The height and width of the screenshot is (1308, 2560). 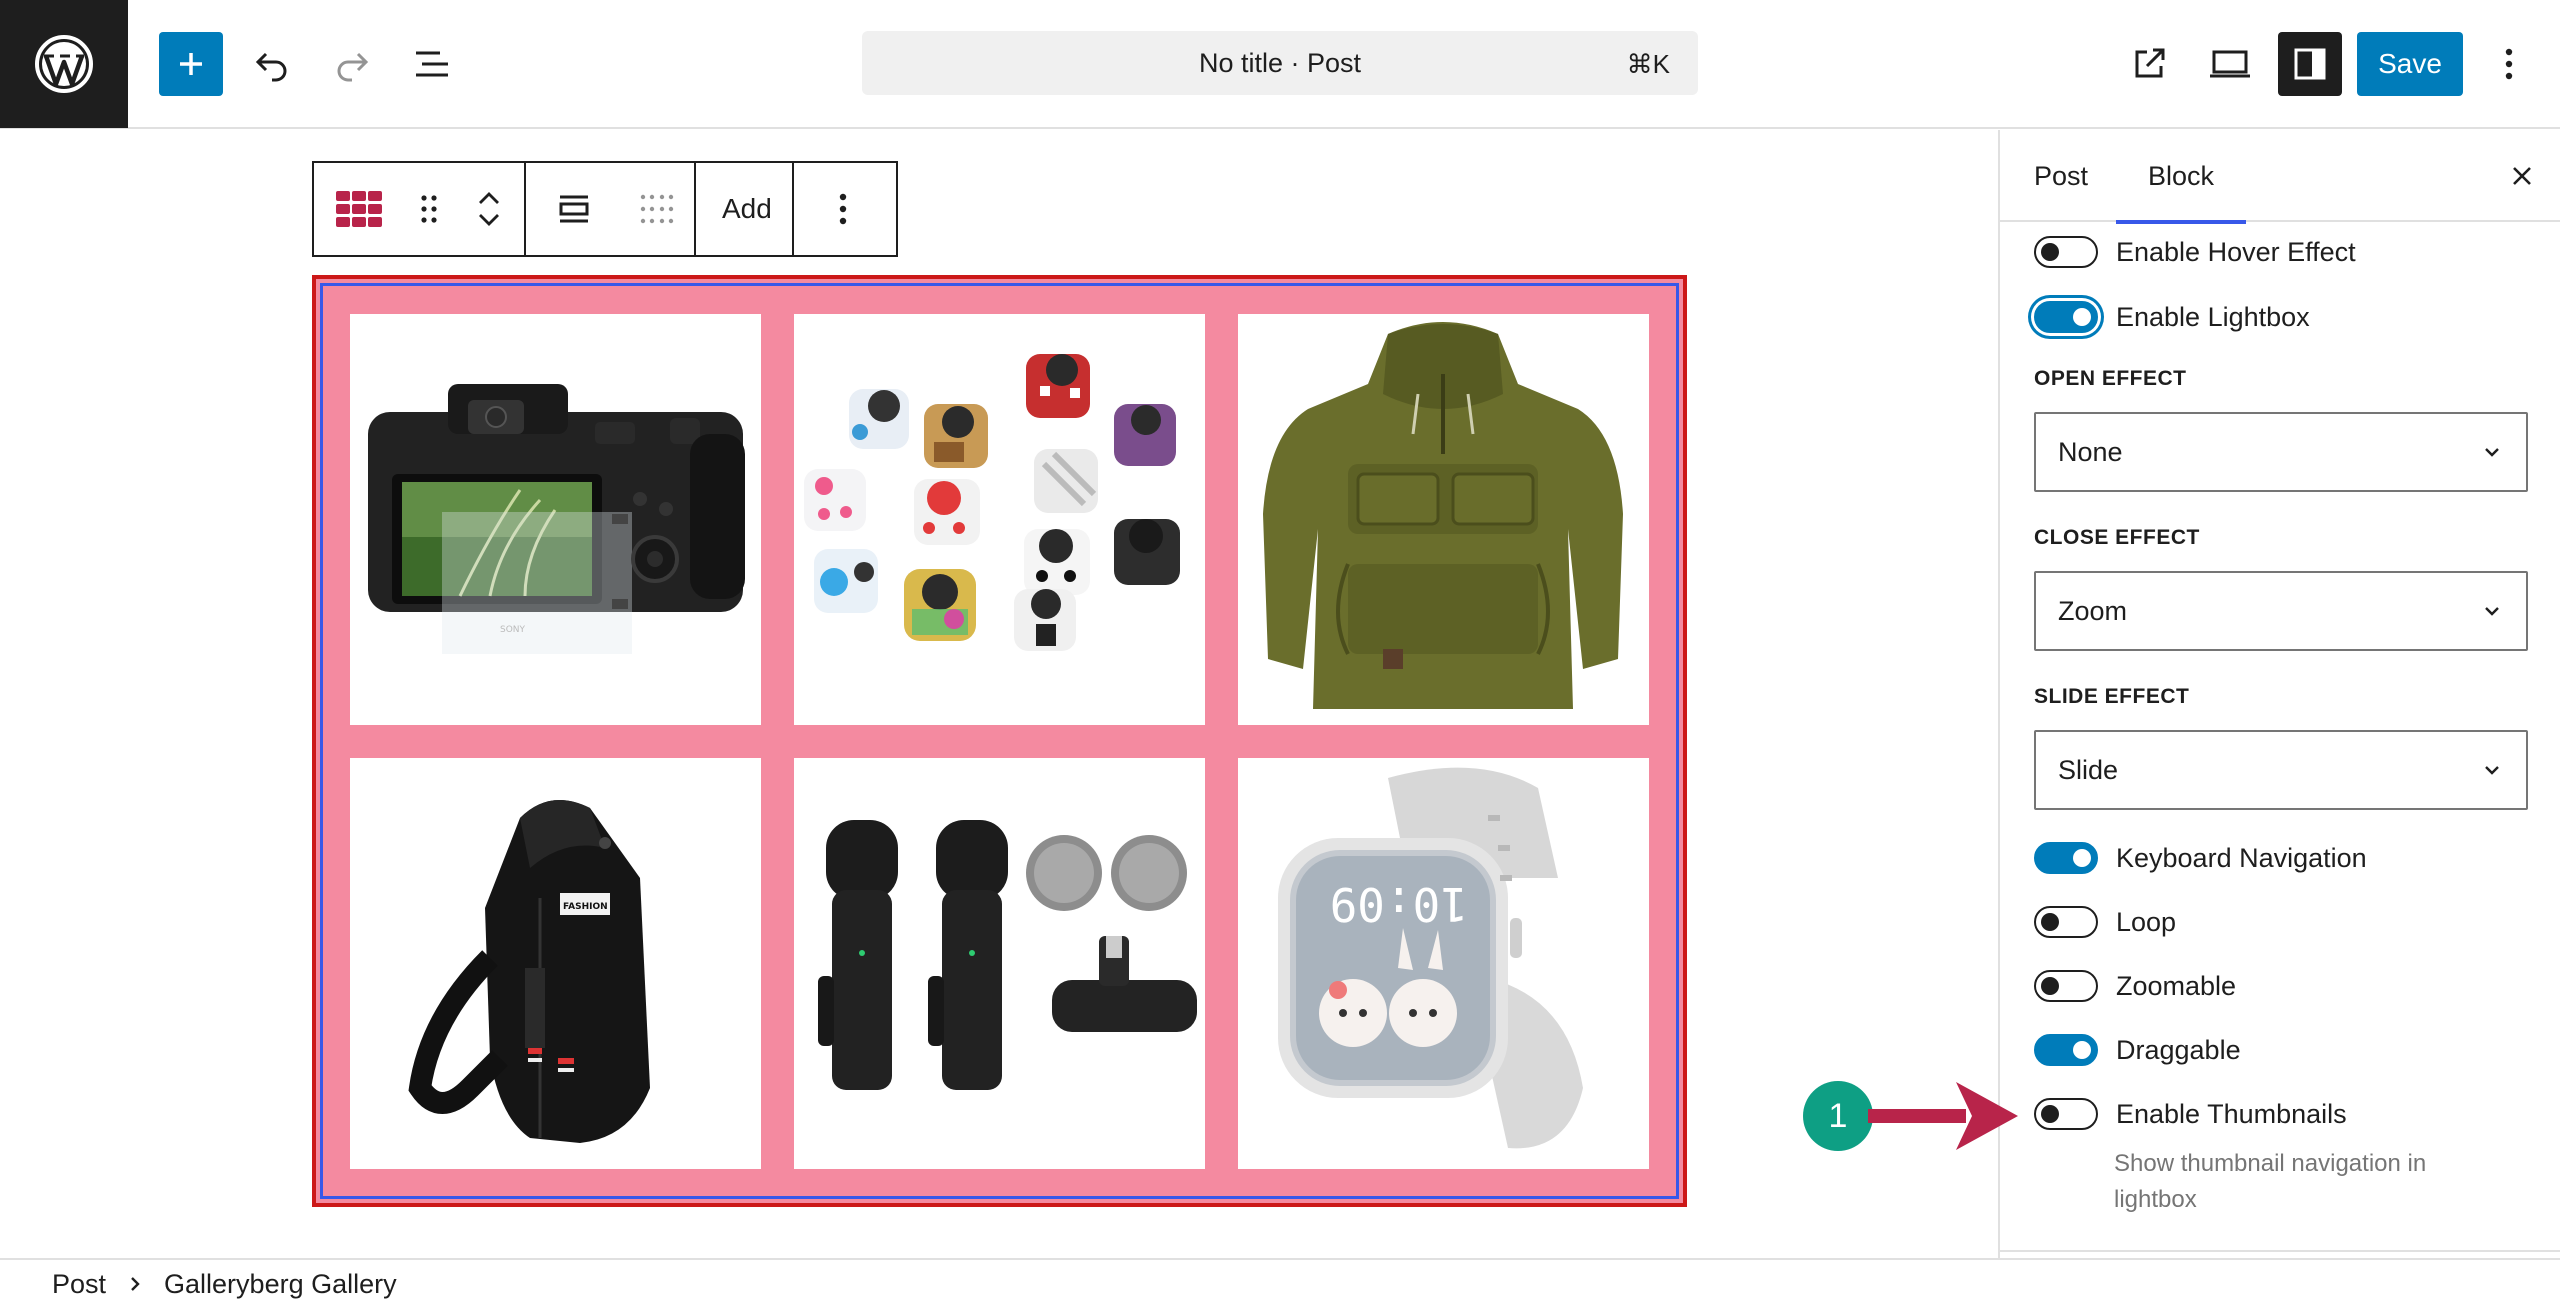 What do you see at coordinates (999, 519) in the screenshot?
I see `gallery-image-fidget-cubes` at bounding box center [999, 519].